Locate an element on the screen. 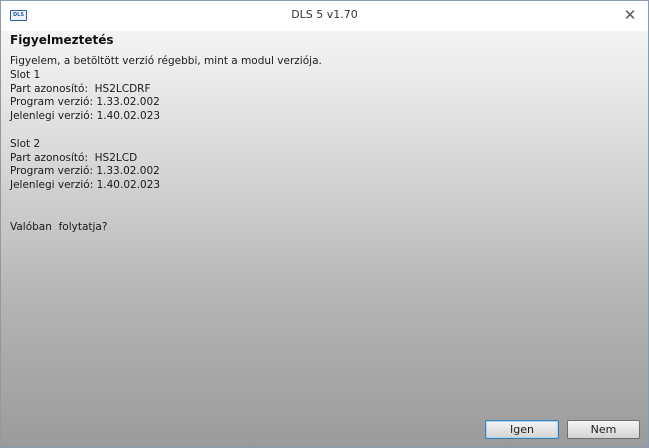  yes-button: Igen is located at coordinates (522, 429).